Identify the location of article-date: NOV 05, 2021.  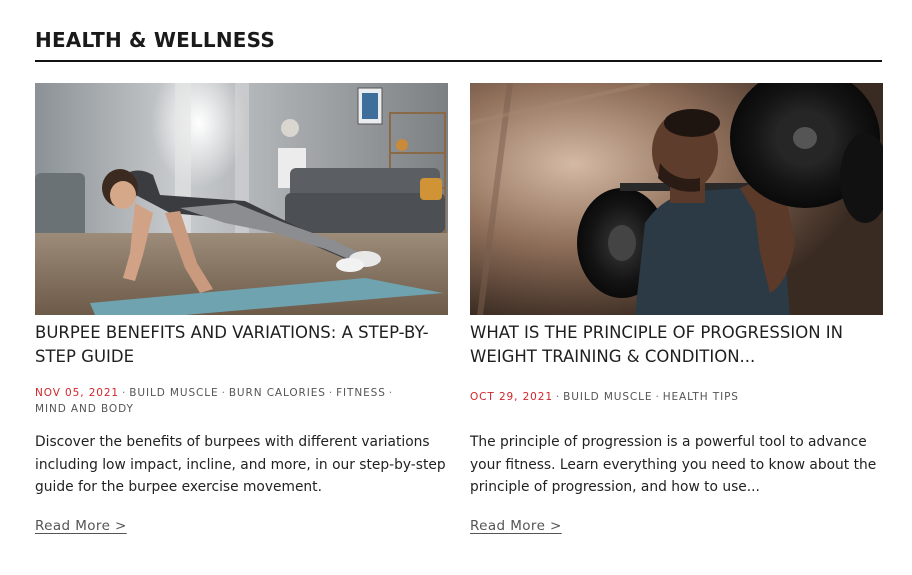
(77, 393).